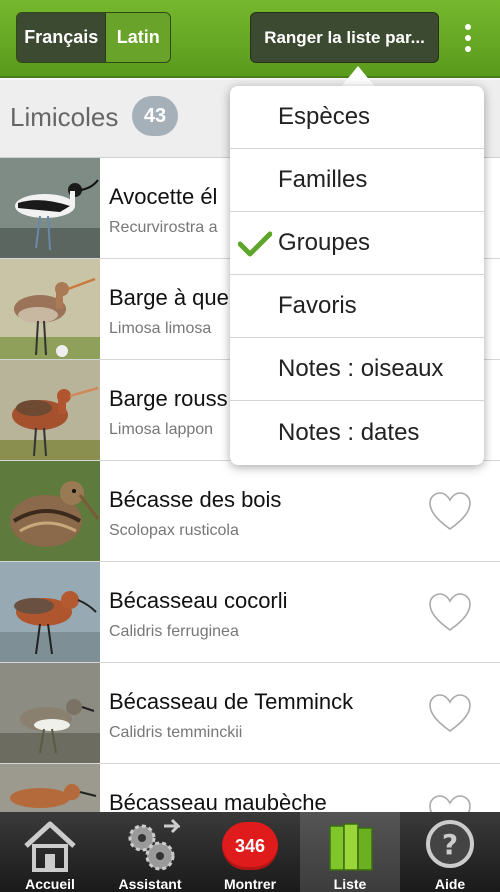 This screenshot has height=892, width=500. I want to click on bird-latin-name: Recurvirostra a, so click(163, 227).